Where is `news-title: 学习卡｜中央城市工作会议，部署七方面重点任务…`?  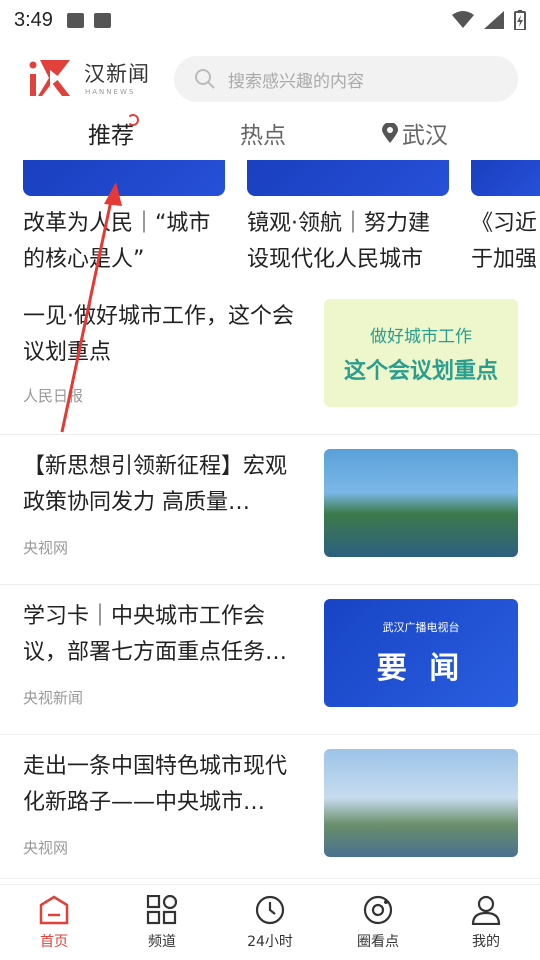 news-title: 学习卡｜中央城市工作会议，部署七方面重点任务… is located at coordinates (155, 634).